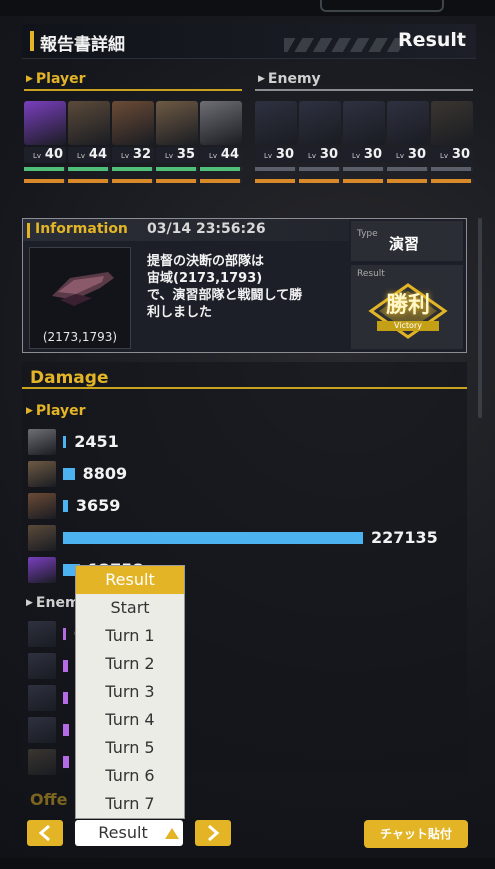  Describe the element at coordinates (49, 799) in the screenshot. I see `offense-section-label: Offe` at that location.